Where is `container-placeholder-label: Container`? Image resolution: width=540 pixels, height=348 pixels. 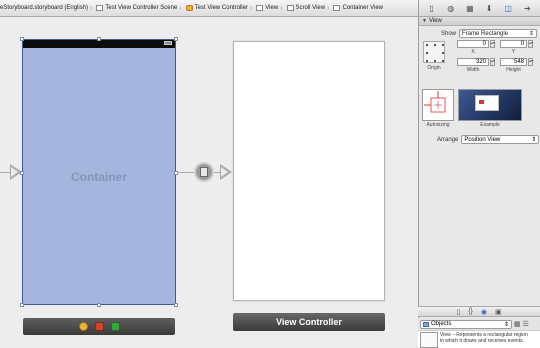
container-placeholder-label: Container is located at coordinates (98, 177).